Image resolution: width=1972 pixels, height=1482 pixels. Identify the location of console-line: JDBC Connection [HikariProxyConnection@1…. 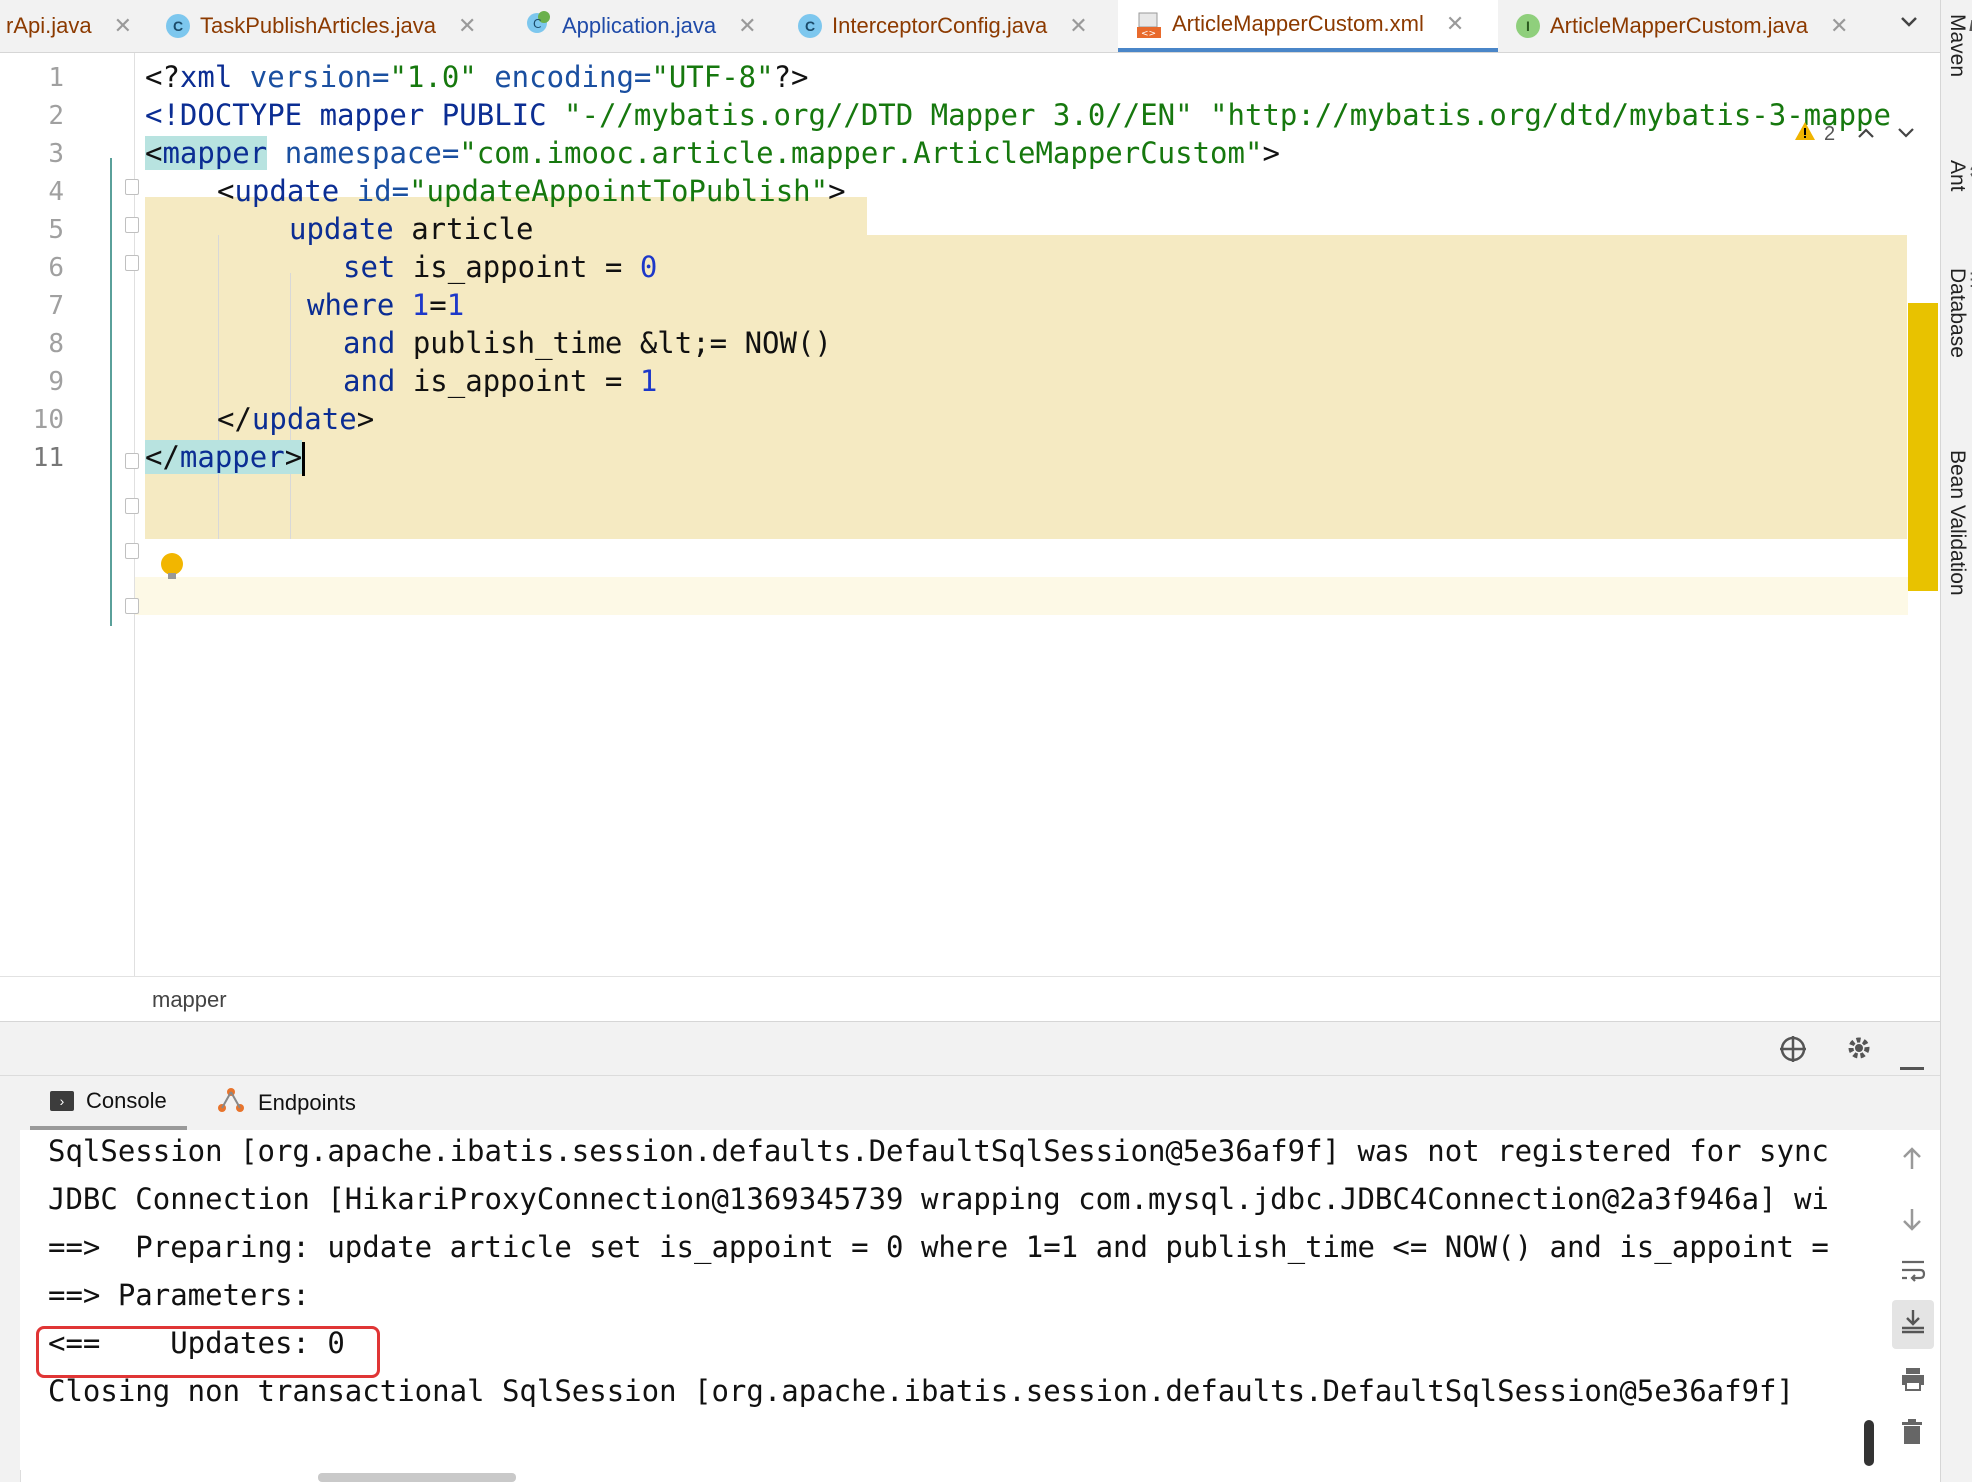
(938, 1199).